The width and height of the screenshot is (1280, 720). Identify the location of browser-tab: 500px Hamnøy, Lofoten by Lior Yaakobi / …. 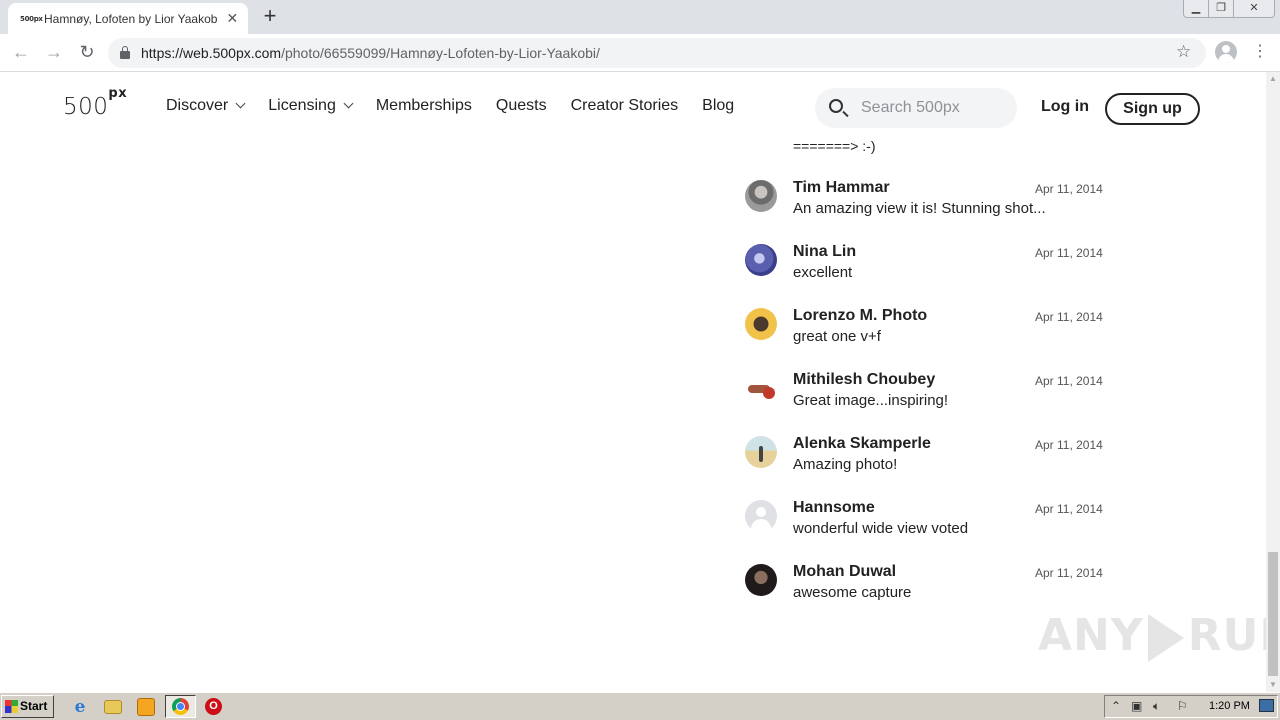
(128, 18).